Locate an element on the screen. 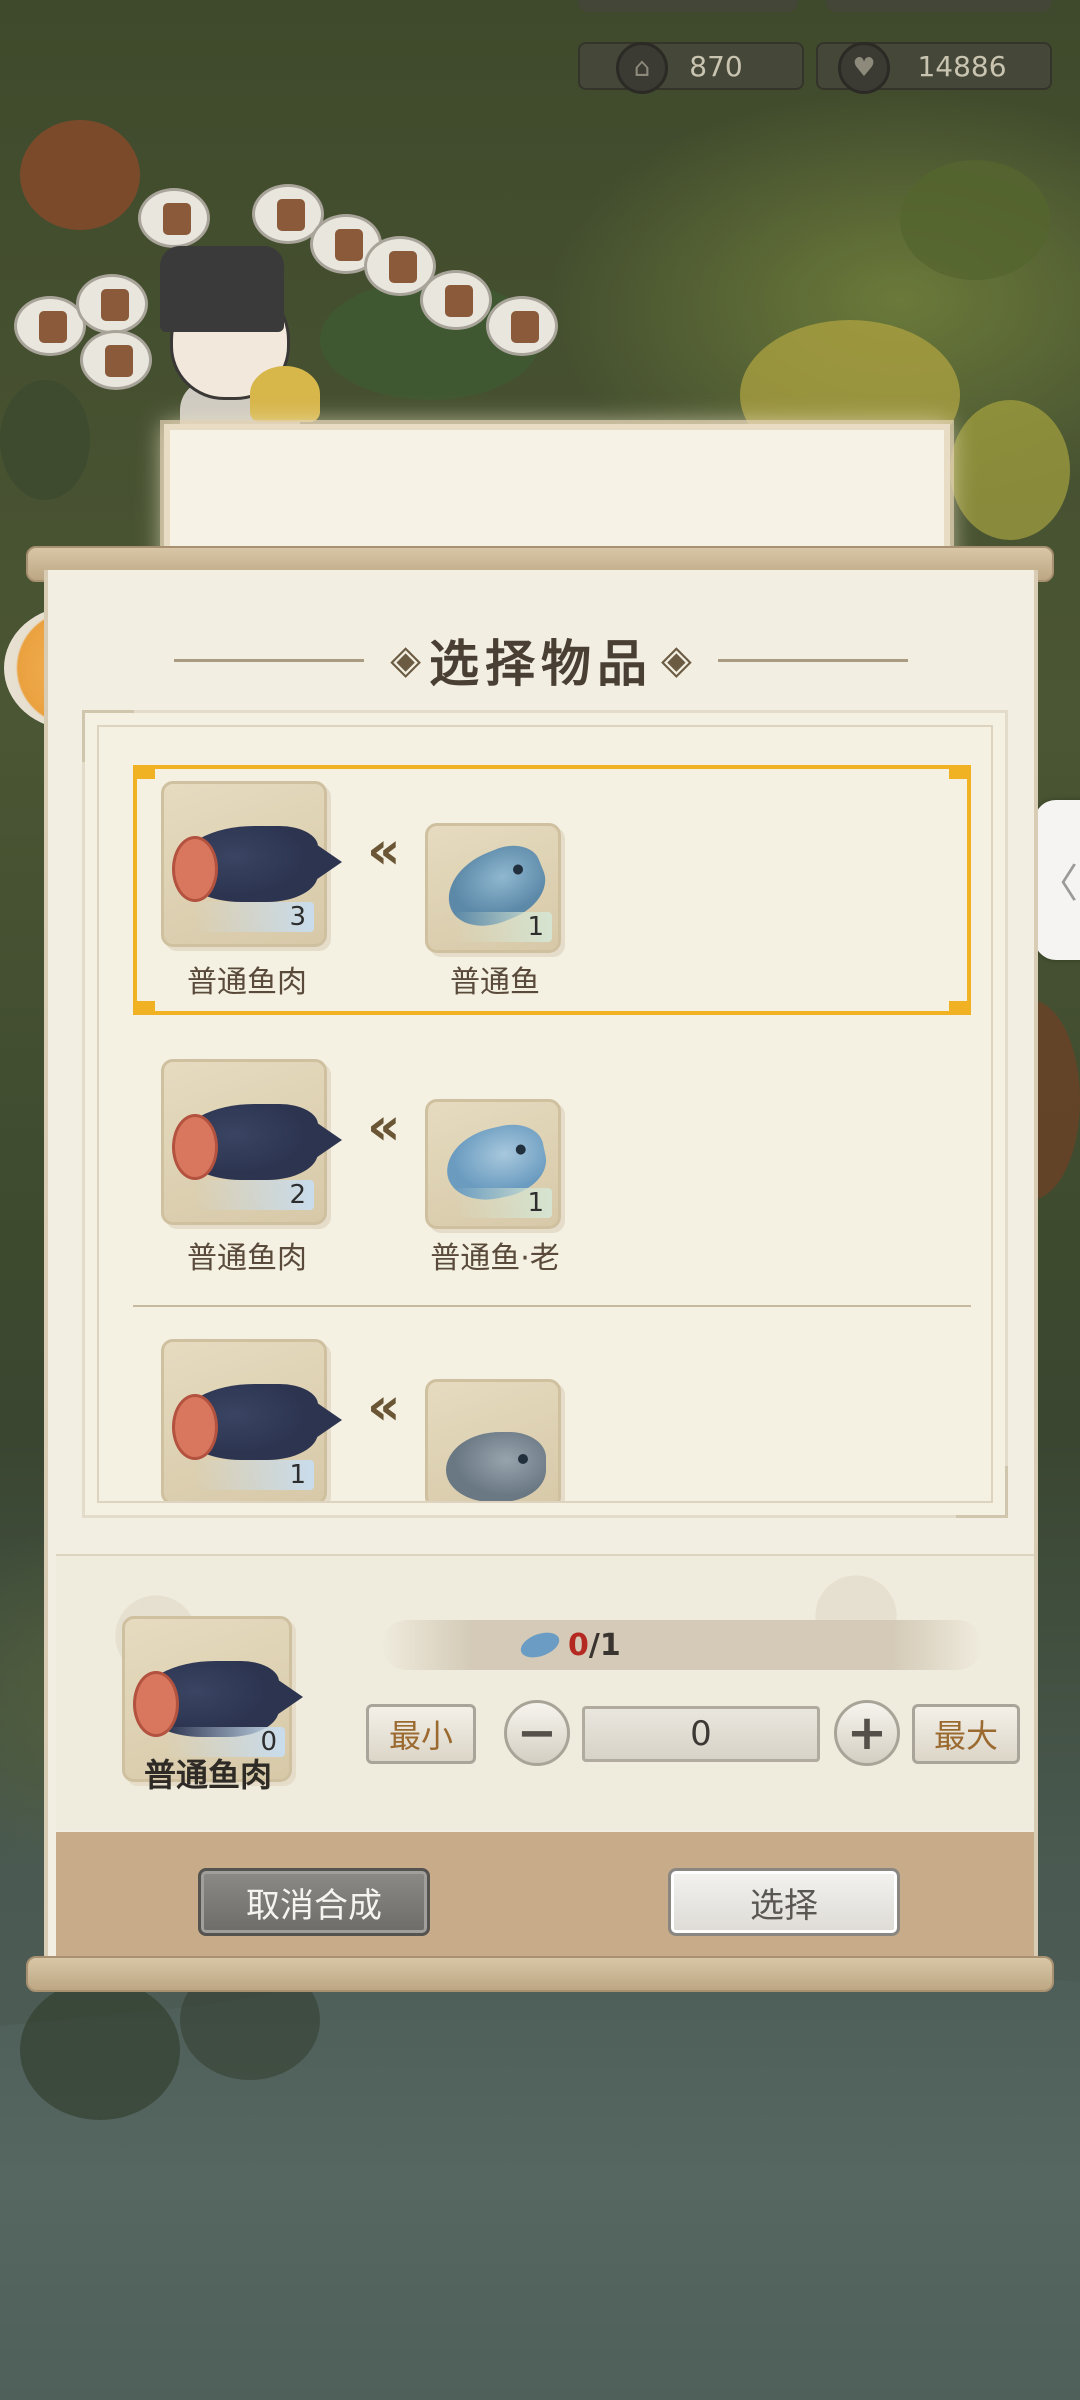 This screenshot has width=1080, height=2400. recipe-row: 2 普通鱼肉 « 1 普通鱼·老 is located at coordinates (552, 1170).